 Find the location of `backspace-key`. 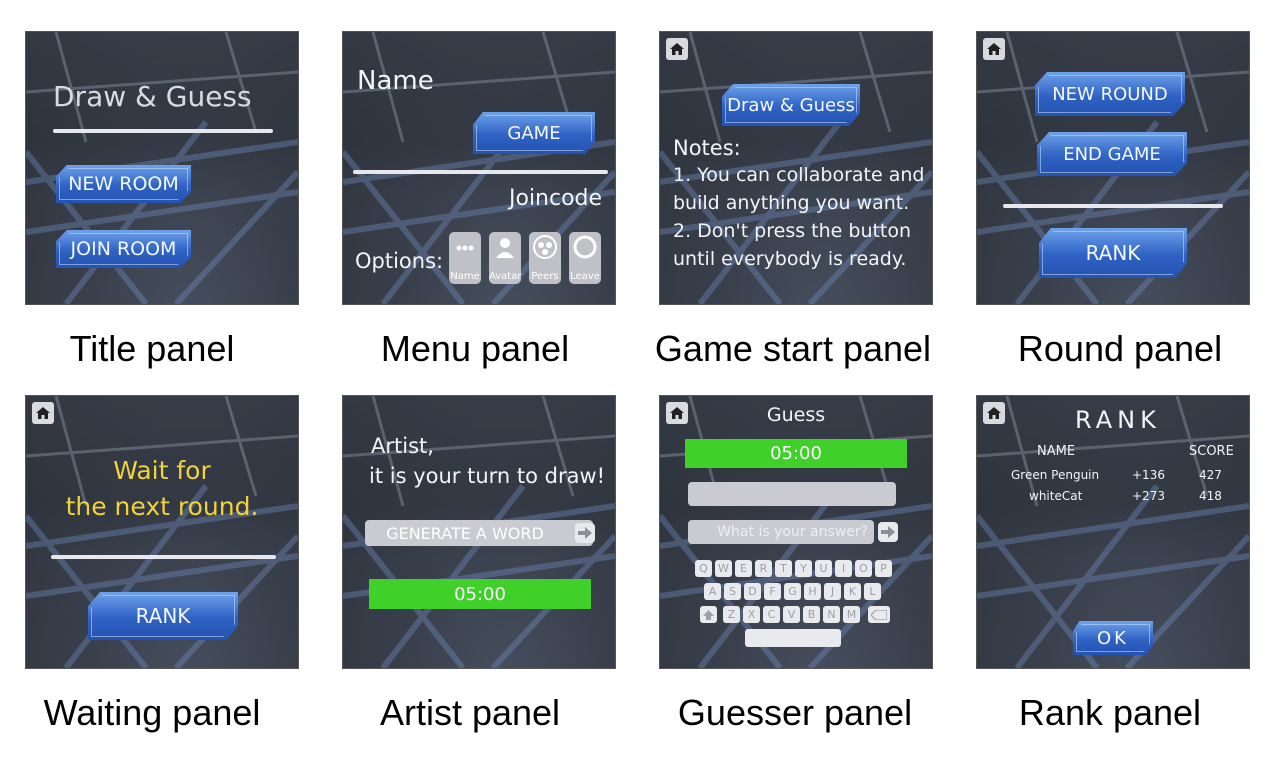

backspace-key is located at coordinates (879, 614).